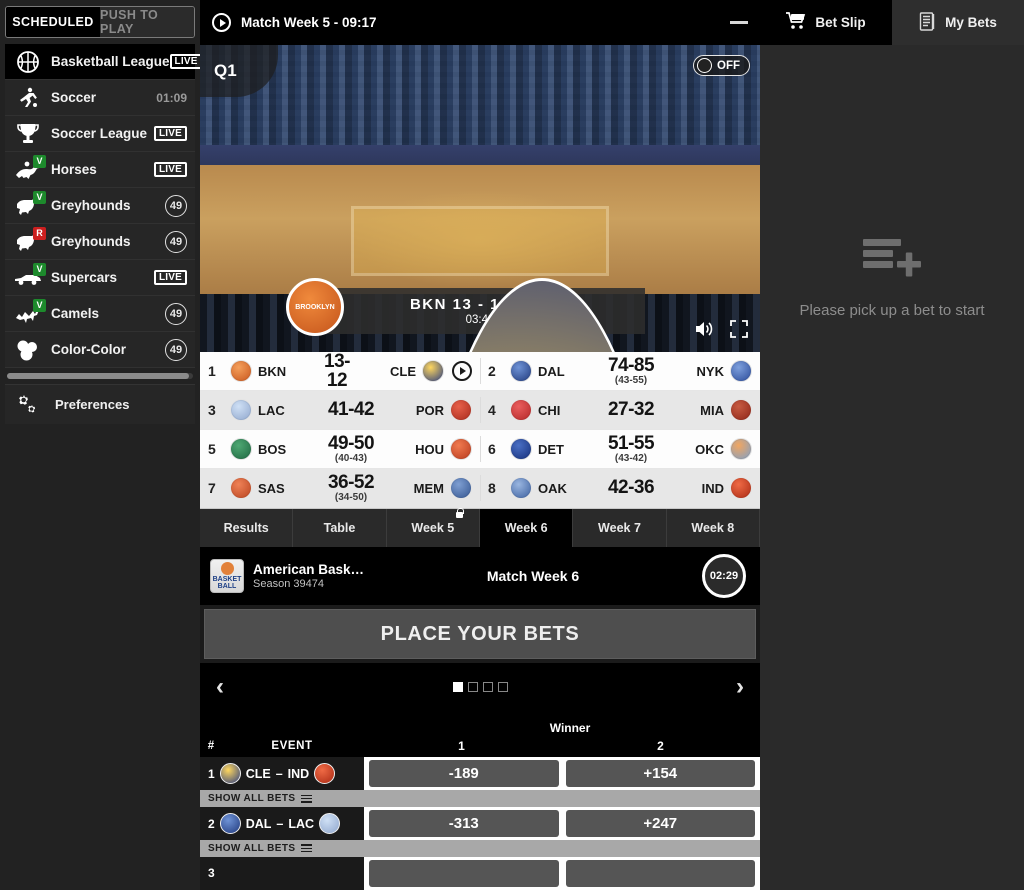  Describe the element at coordinates (212, 488) in the screenshot. I see `row-index: 7` at that location.